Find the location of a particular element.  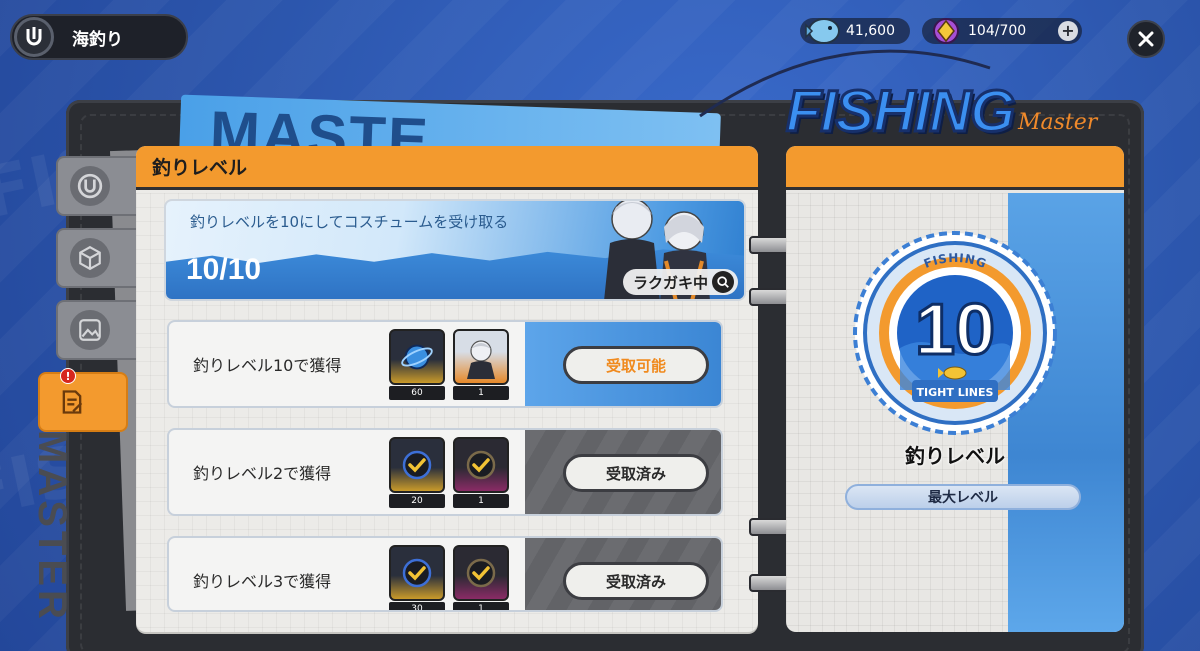

medal-ring-bottom: TIGHT LINES is located at coordinates (955, 392).